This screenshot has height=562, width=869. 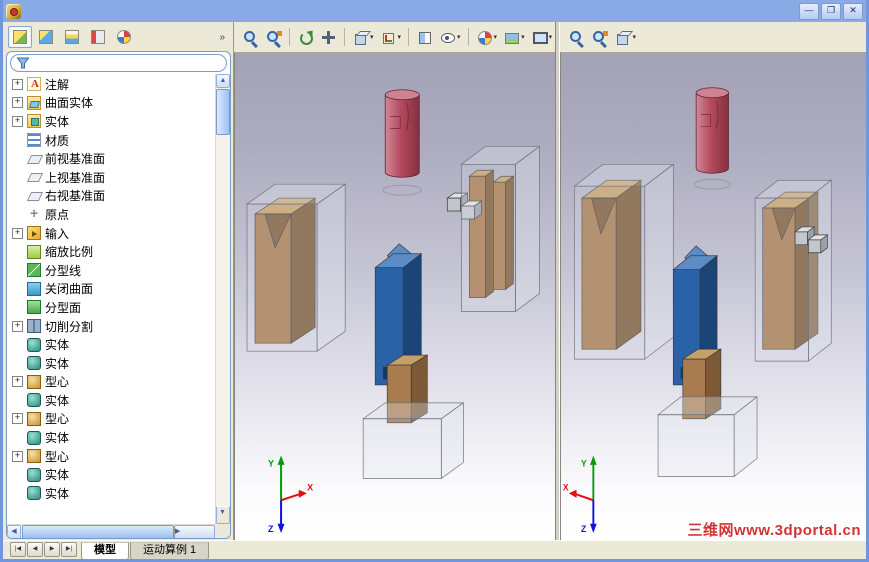 I want to click on dimxpert-manager-tab, so click(x=98, y=37).